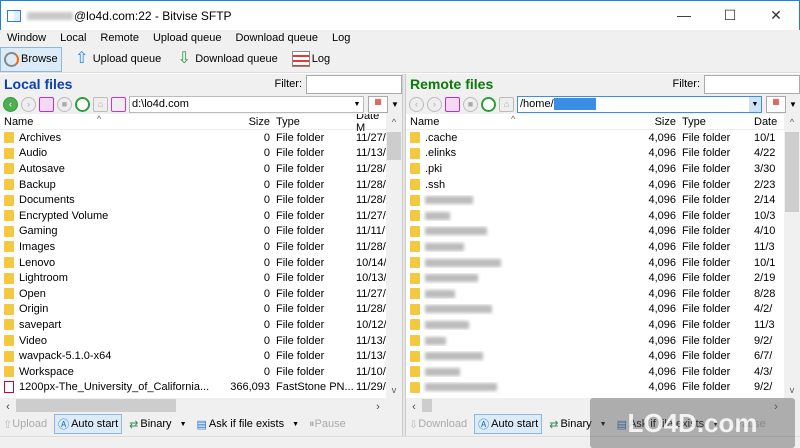 The height and width of the screenshot is (448, 800). What do you see at coordinates (603, 232) in the screenshot?
I see `file-row: 4,096 File folder 4/10` at bounding box center [603, 232].